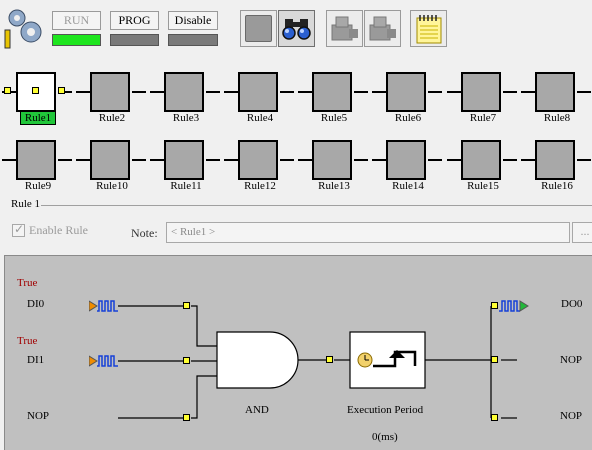 This screenshot has height=450, width=592. I want to click on upload-button, so click(344, 28).